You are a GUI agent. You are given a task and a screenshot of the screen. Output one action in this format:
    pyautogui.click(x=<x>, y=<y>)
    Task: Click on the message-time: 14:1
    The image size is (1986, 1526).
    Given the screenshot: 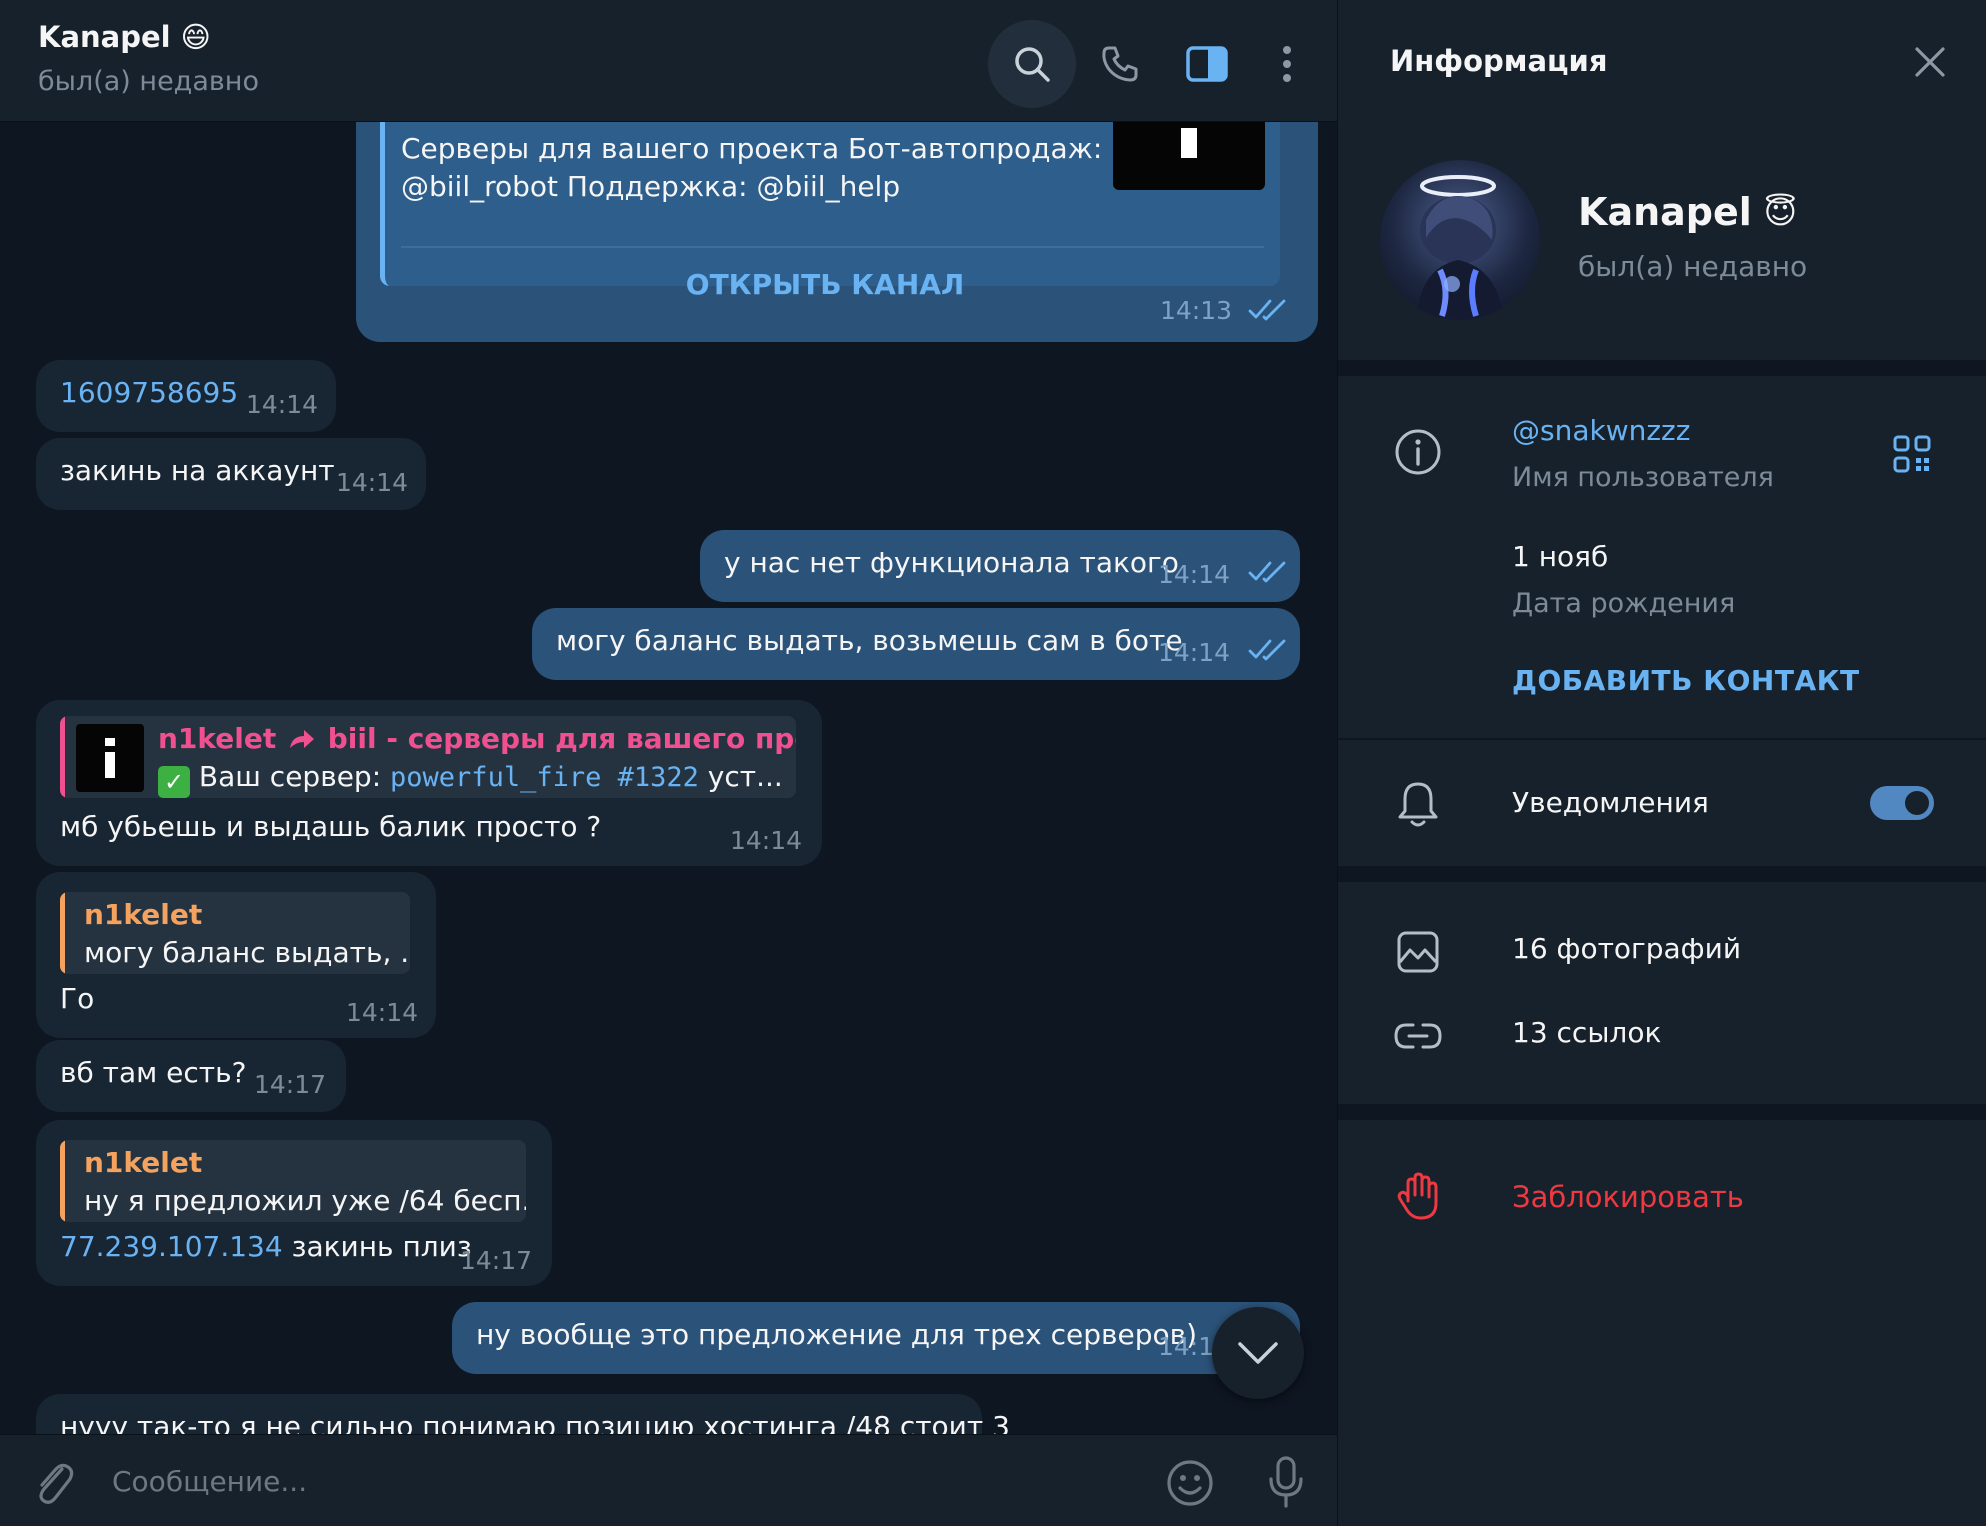 What is the action you would take?
    pyautogui.click(x=1186, y=1346)
    